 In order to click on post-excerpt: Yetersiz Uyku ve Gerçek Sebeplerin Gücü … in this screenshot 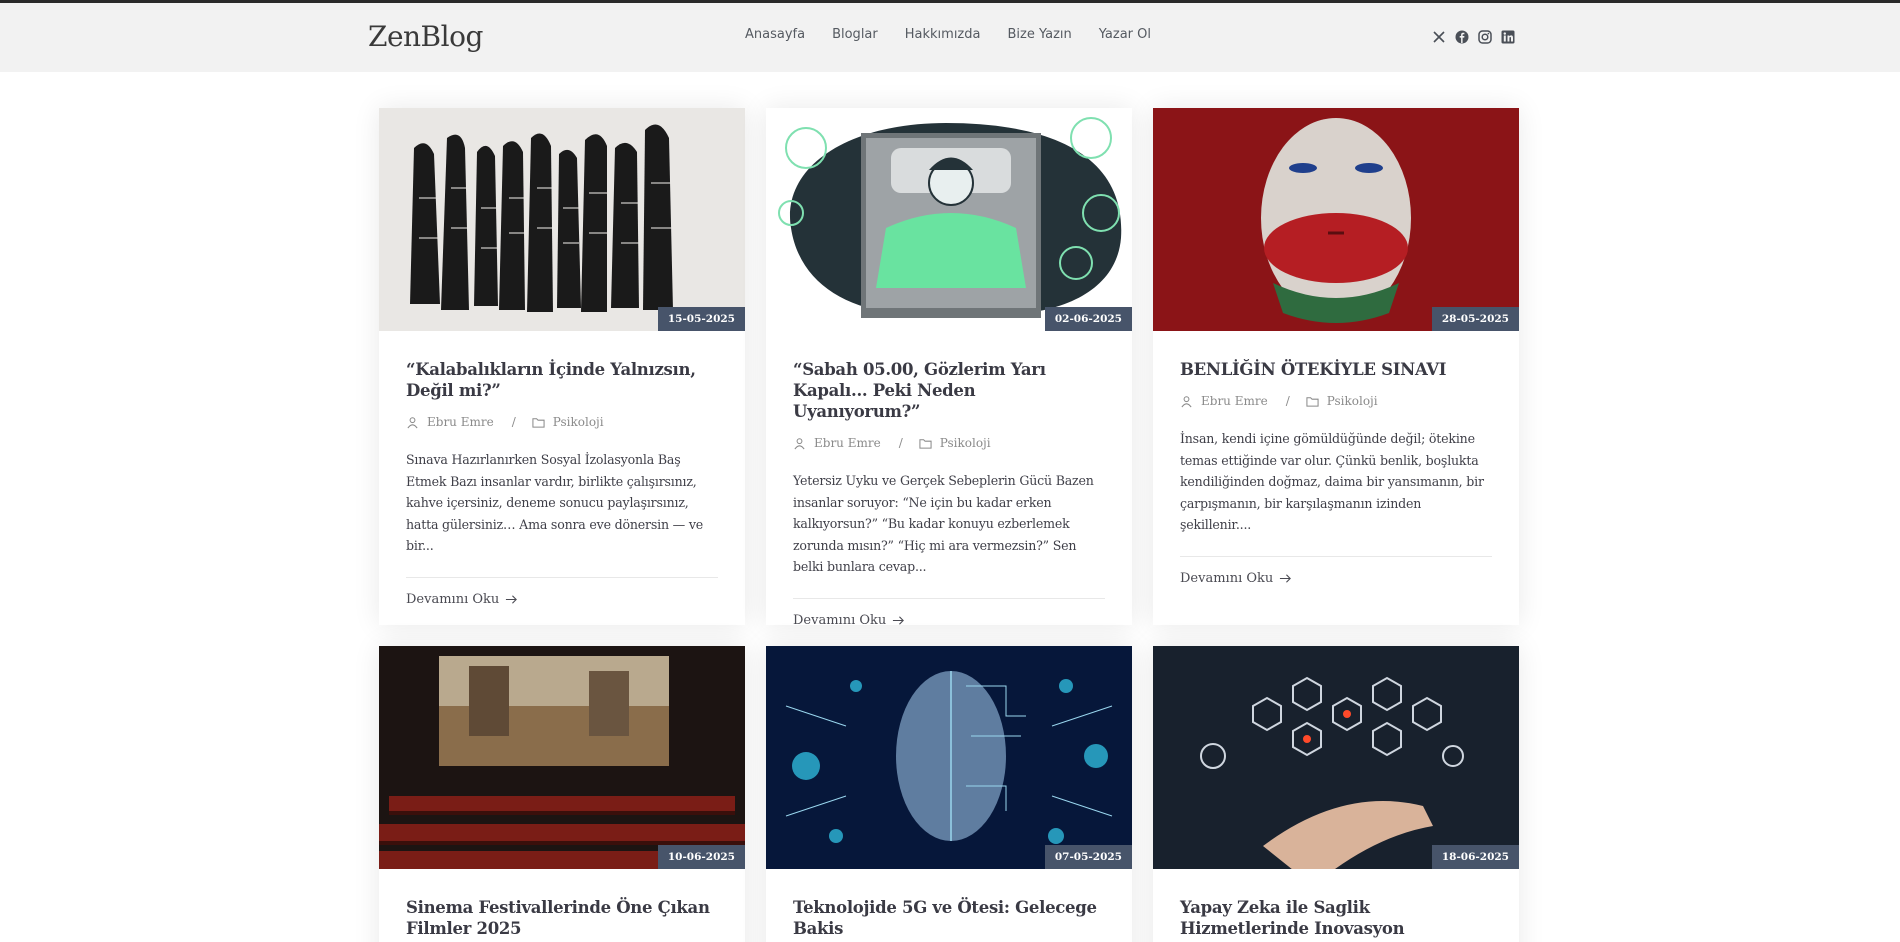, I will do `click(943, 523)`.